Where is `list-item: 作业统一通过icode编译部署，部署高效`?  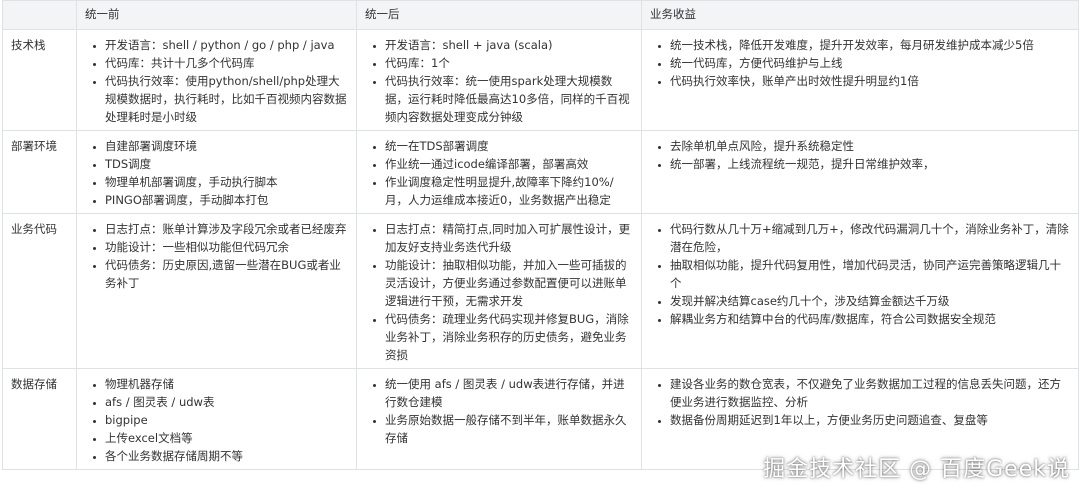
list-item: 作业统一通过icode编译部署，部署高效 is located at coordinates (509, 164).